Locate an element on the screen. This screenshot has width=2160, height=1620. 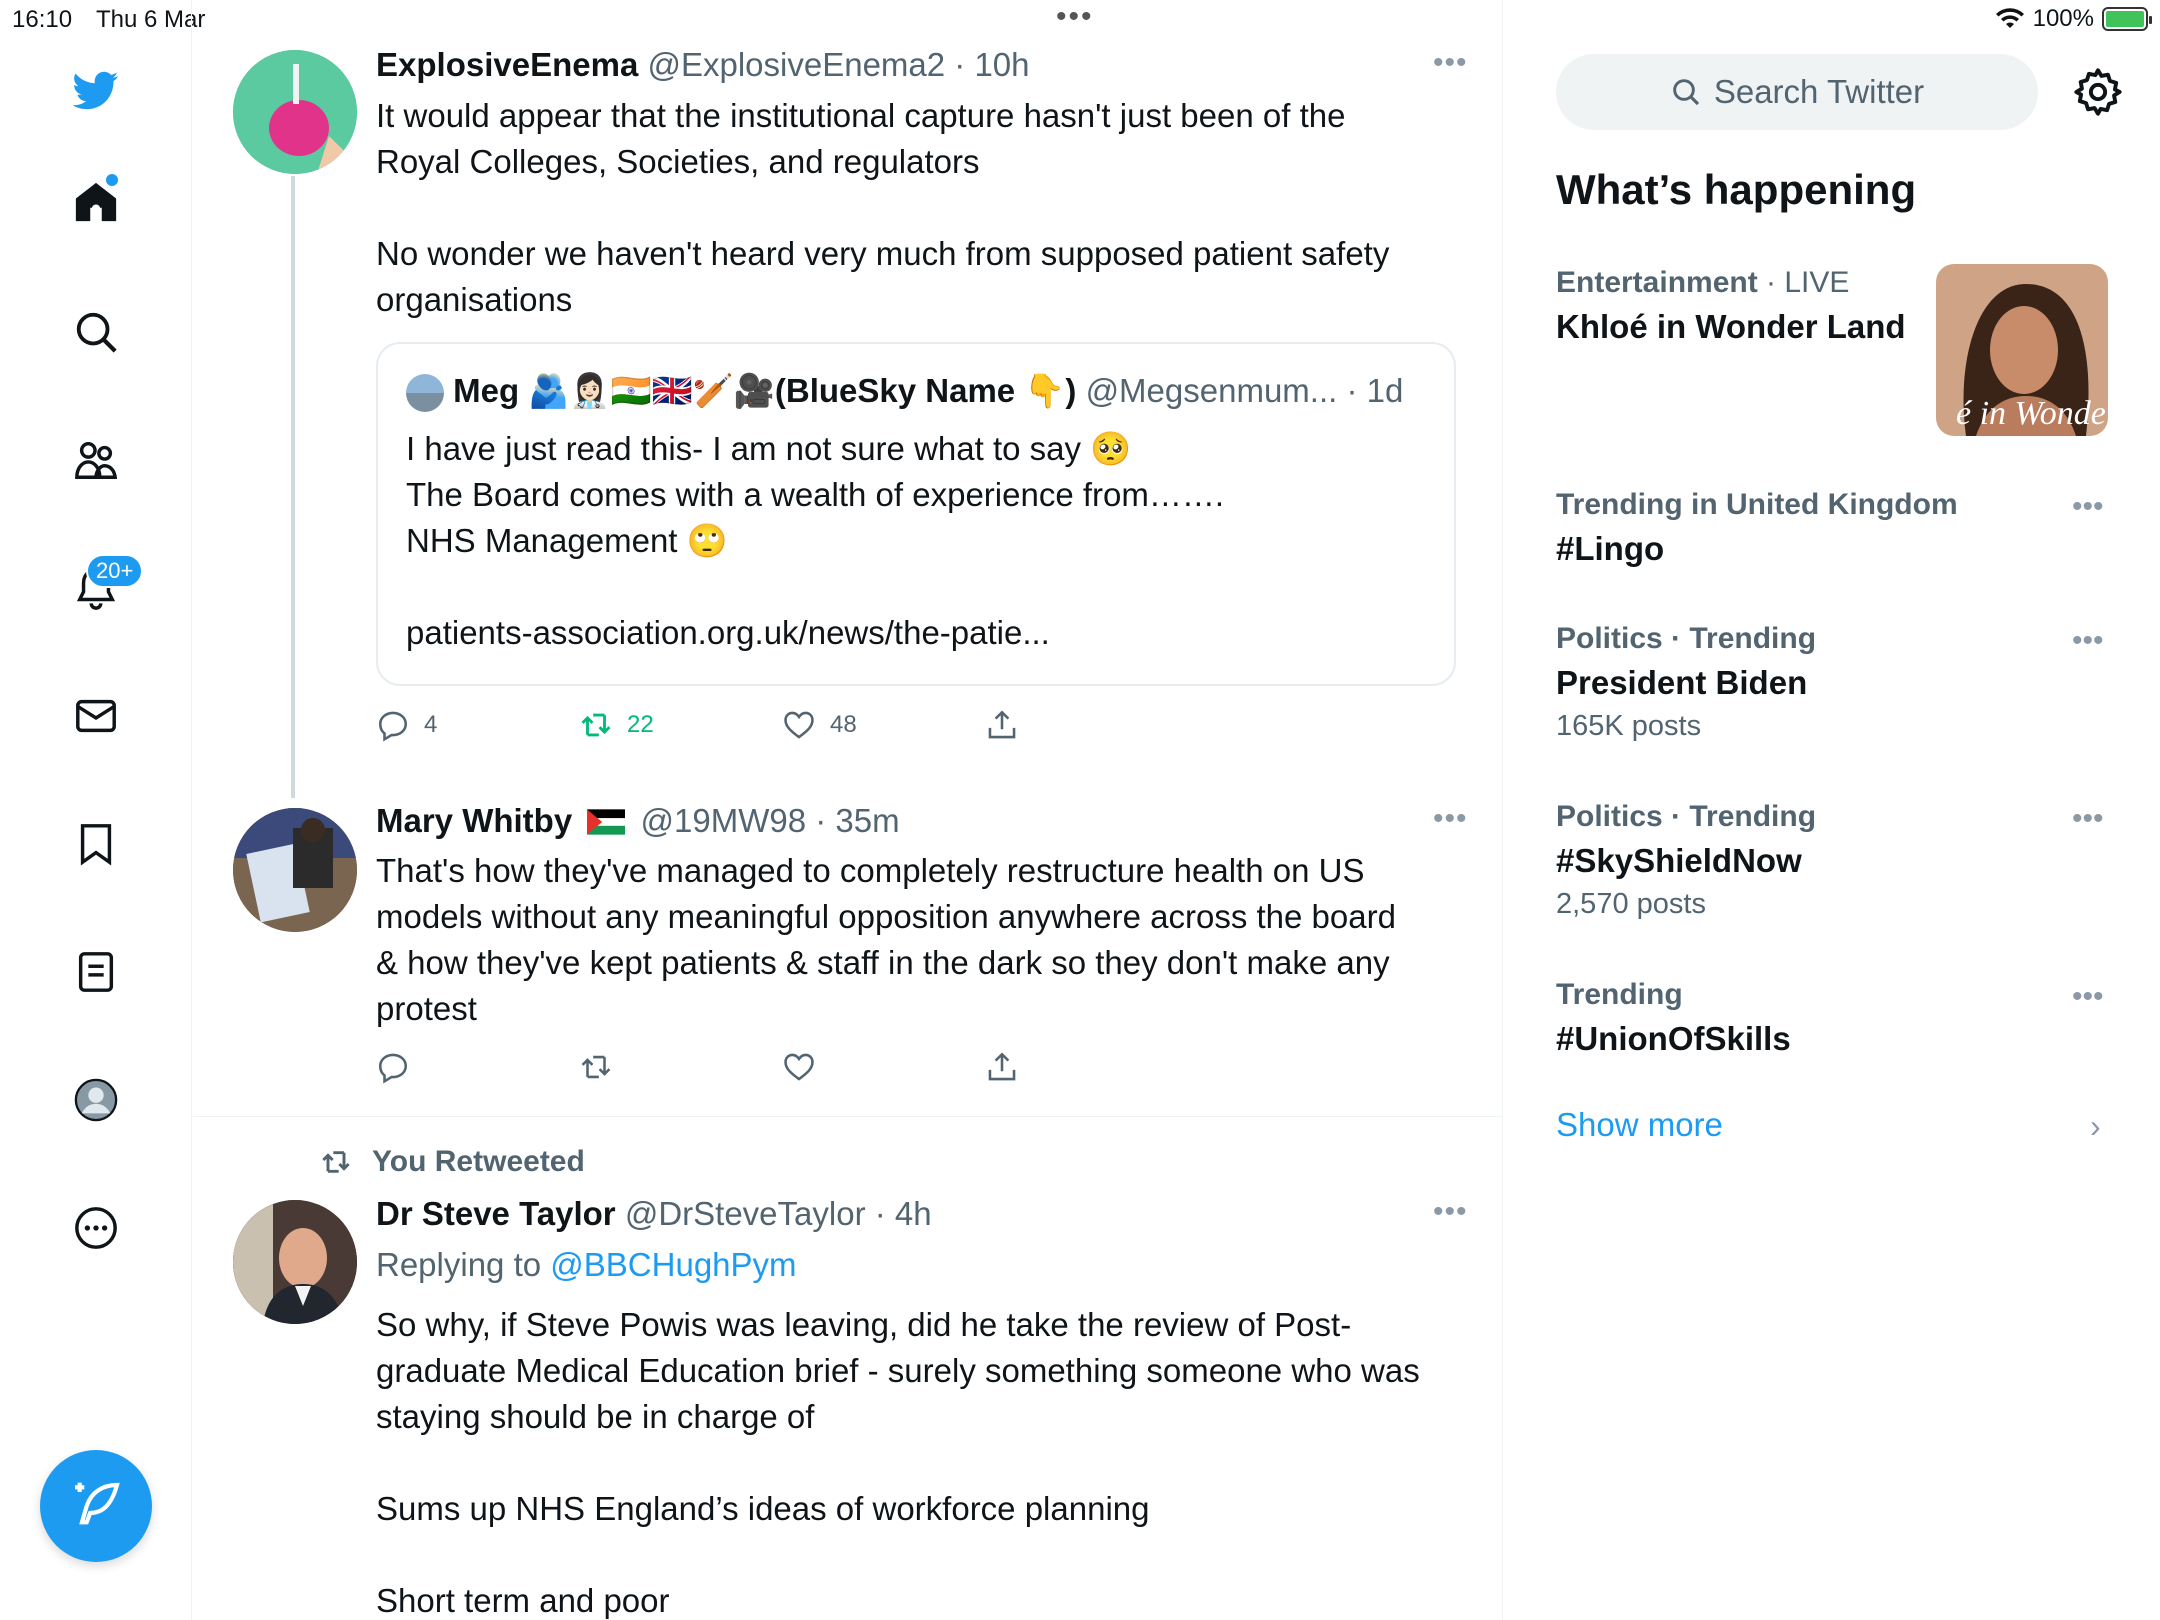
twitter-logo-icon is located at coordinates (96, 90).